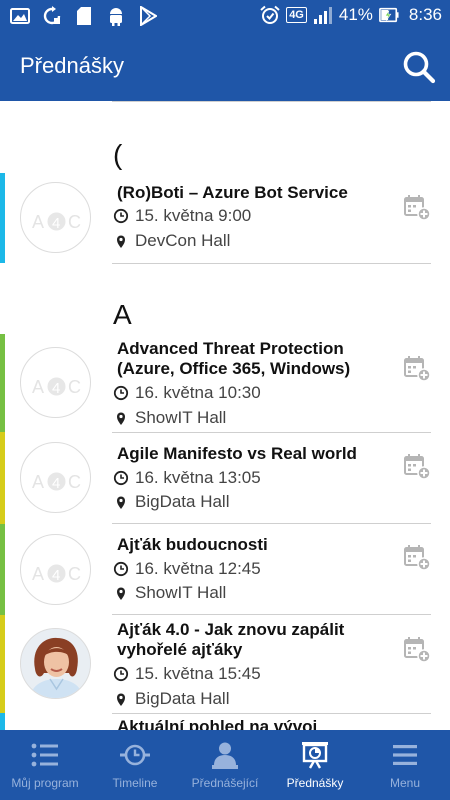 Image resolution: width=450 pixels, height=800 pixels. Describe the element at coordinates (192, 544) in the screenshot. I see `lecture-title: Ajťák budoucnosti` at that location.